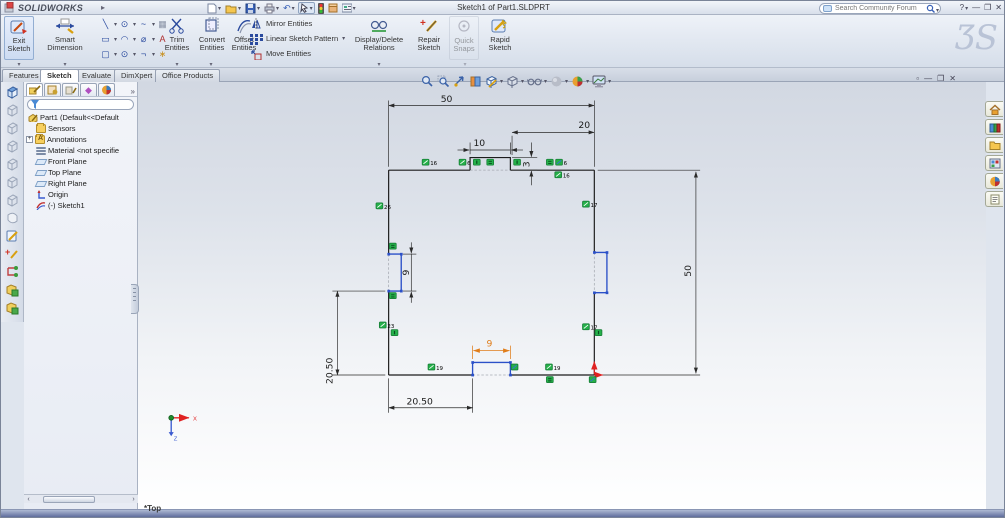 This screenshot has height=518, width=1005. What do you see at coordinates (29, 139) in the screenshot?
I see `expand-icon: +` at bounding box center [29, 139].